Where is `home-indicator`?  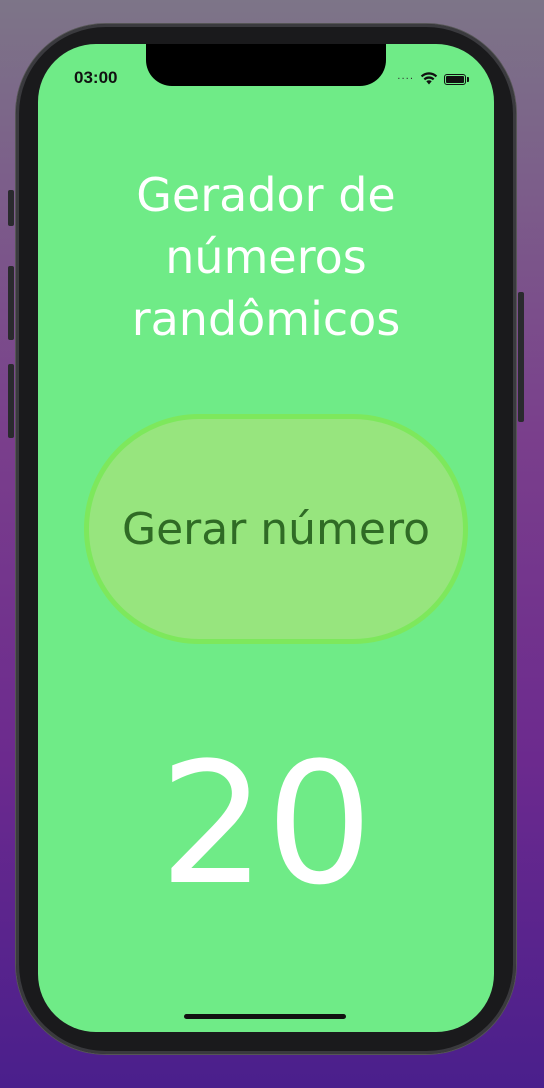
home-indicator is located at coordinates (265, 1016).